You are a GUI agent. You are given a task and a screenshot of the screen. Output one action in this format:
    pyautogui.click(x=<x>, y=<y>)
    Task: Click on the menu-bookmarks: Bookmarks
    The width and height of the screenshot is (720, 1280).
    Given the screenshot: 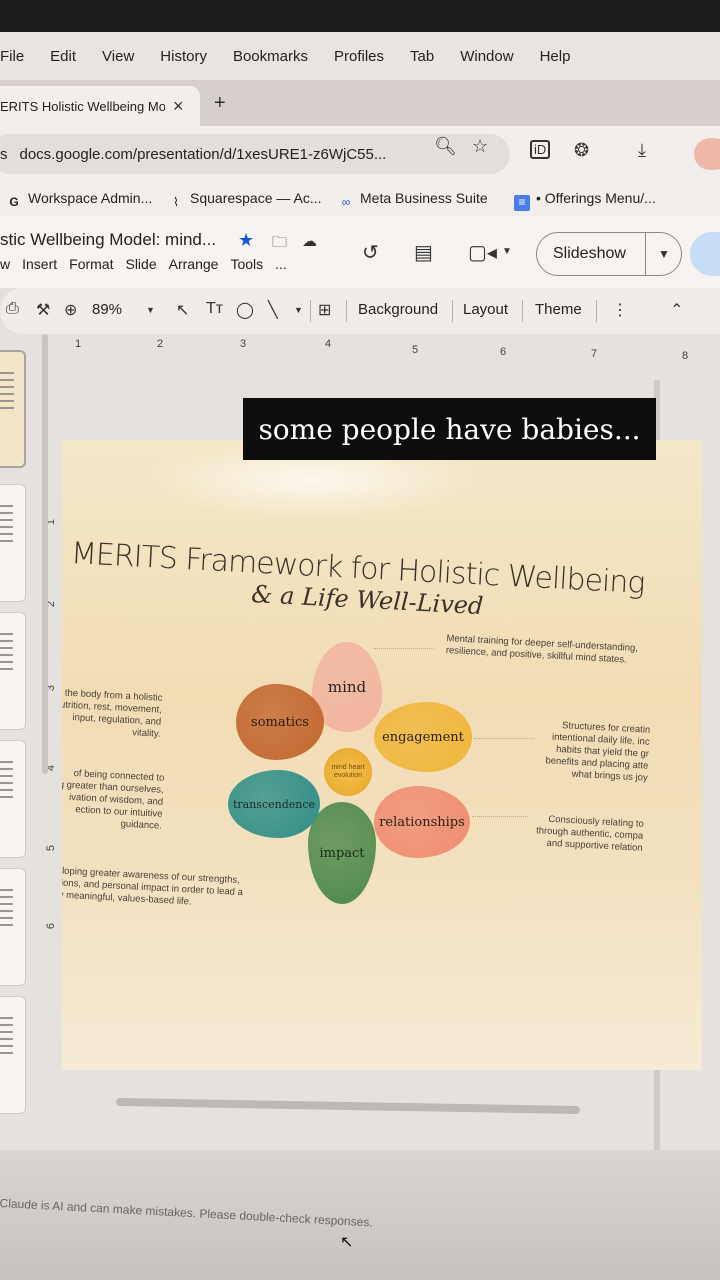 What is the action you would take?
    pyautogui.click(x=270, y=56)
    